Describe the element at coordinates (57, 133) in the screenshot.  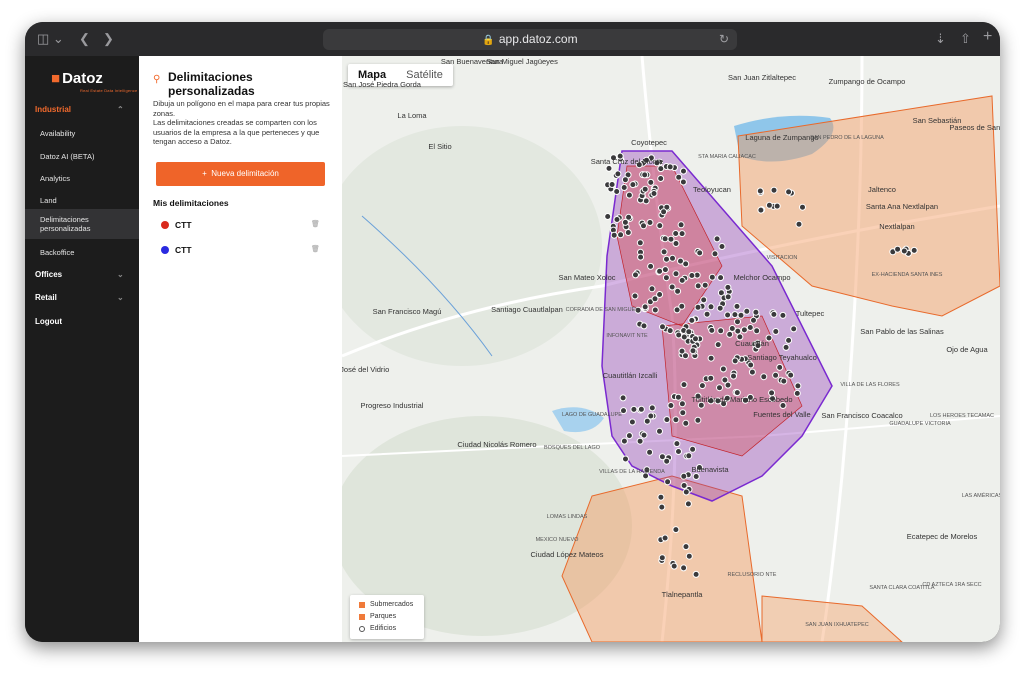
I see `nav-item-availability: Availability` at that location.